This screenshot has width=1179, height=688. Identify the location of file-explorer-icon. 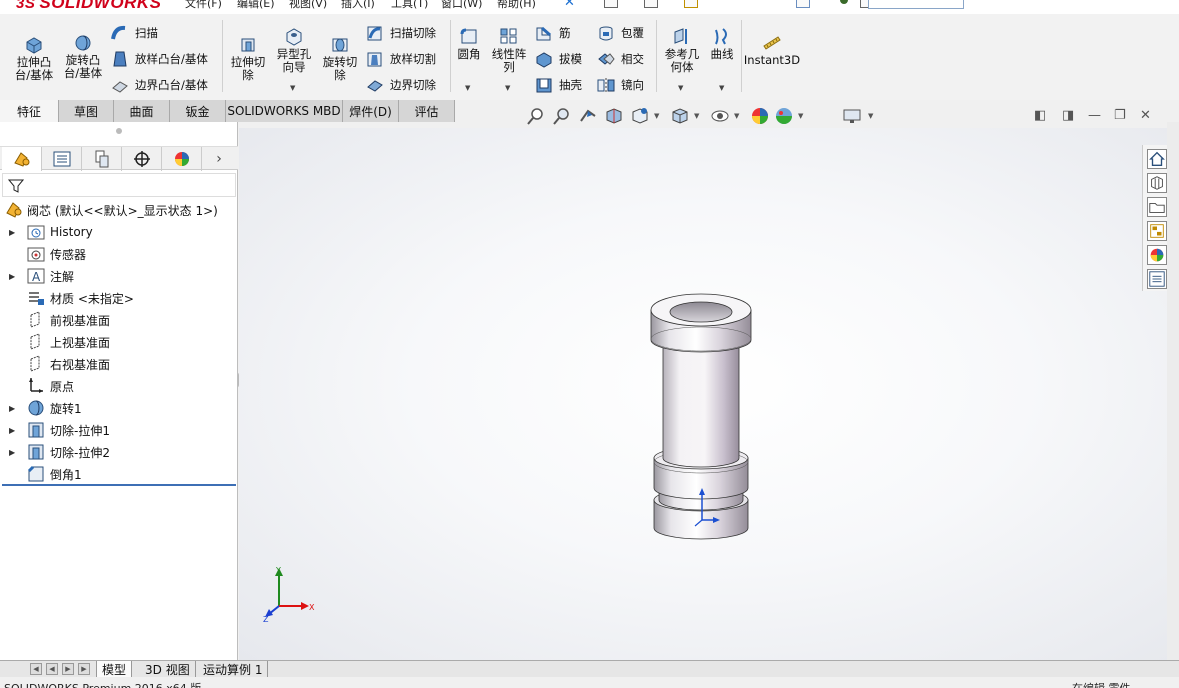
(1157, 207).